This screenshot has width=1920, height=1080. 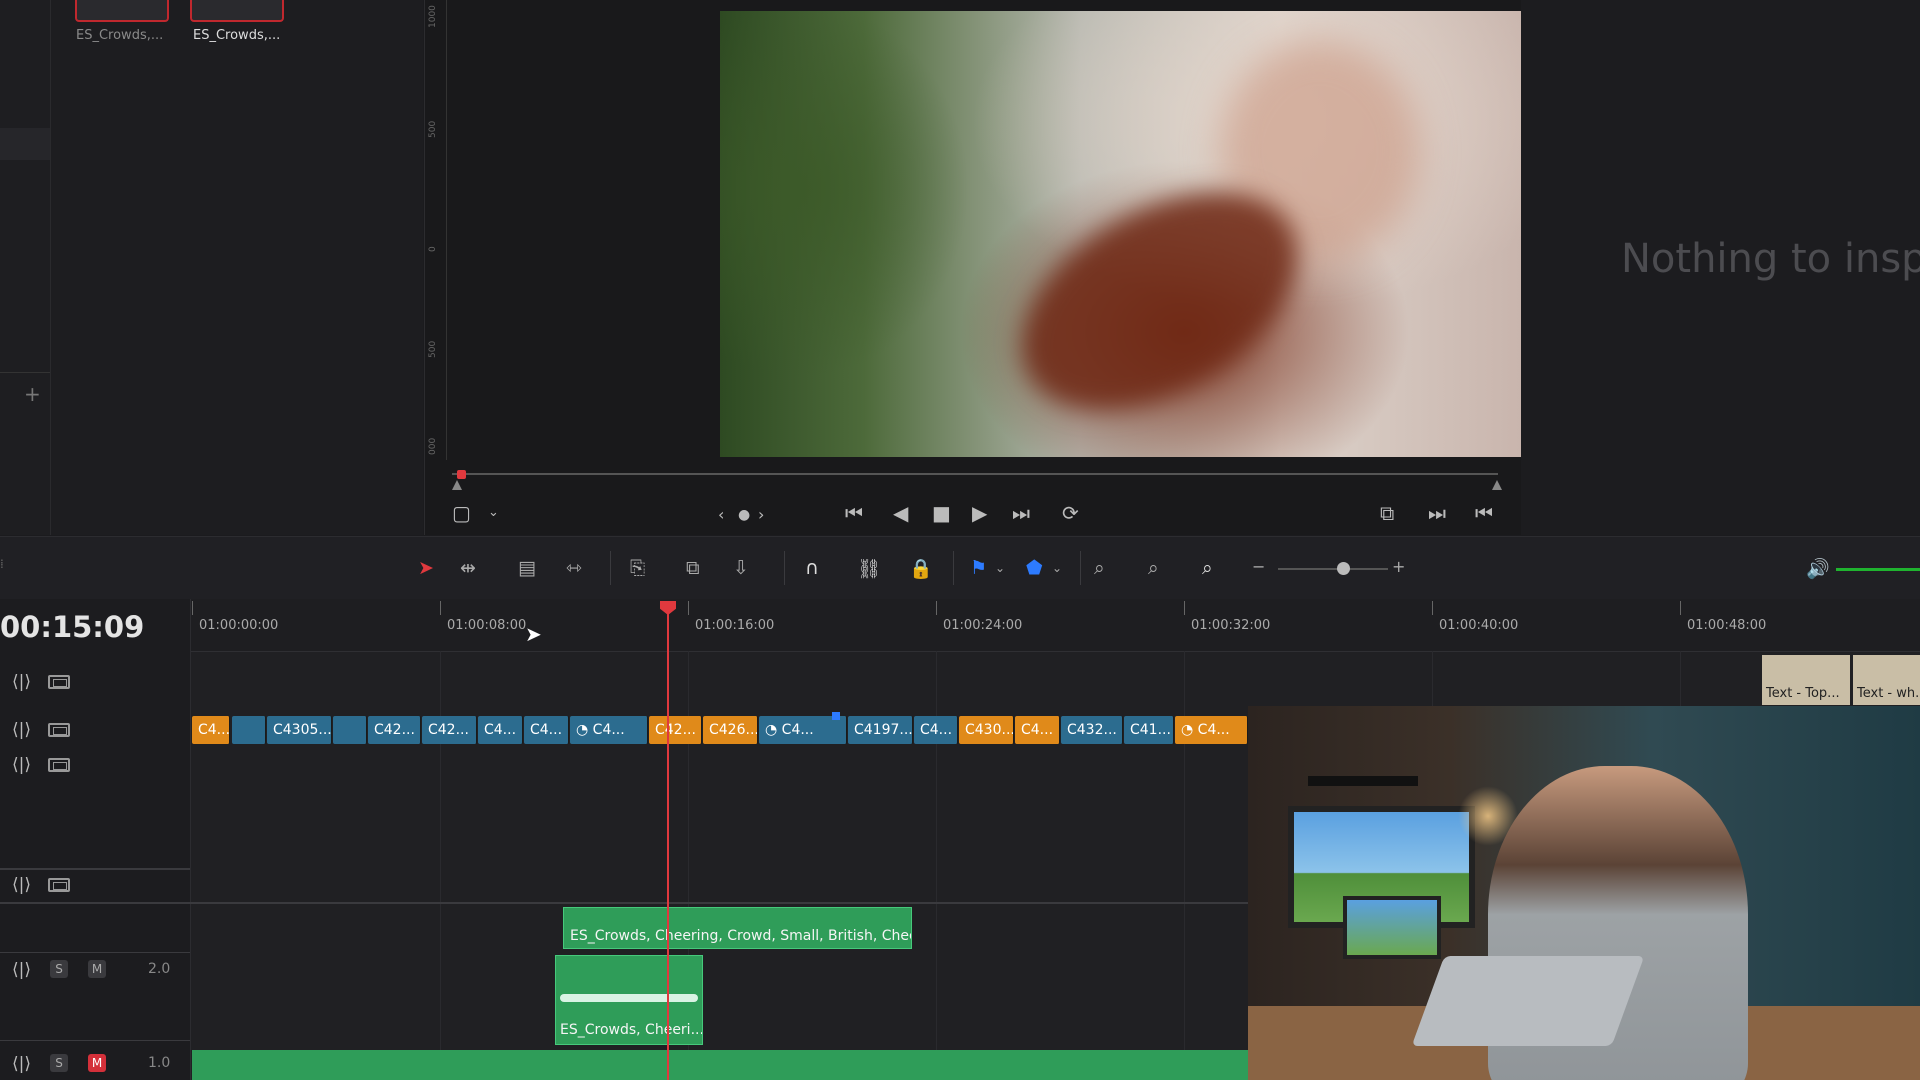 What do you see at coordinates (1479, 625) in the screenshot?
I see `ruler-label: 01:00:40:00` at bounding box center [1479, 625].